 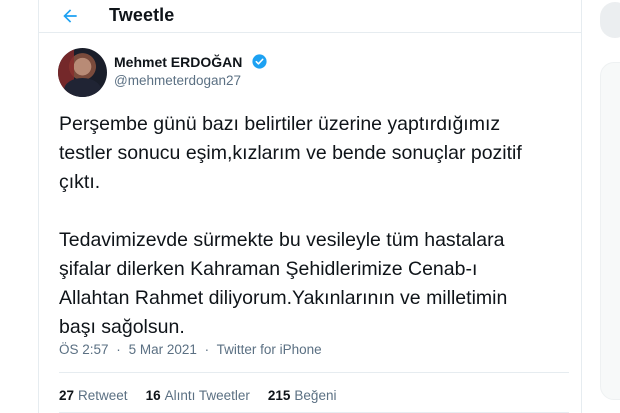 I want to click on likes-label: Beğeni, so click(x=315, y=395).